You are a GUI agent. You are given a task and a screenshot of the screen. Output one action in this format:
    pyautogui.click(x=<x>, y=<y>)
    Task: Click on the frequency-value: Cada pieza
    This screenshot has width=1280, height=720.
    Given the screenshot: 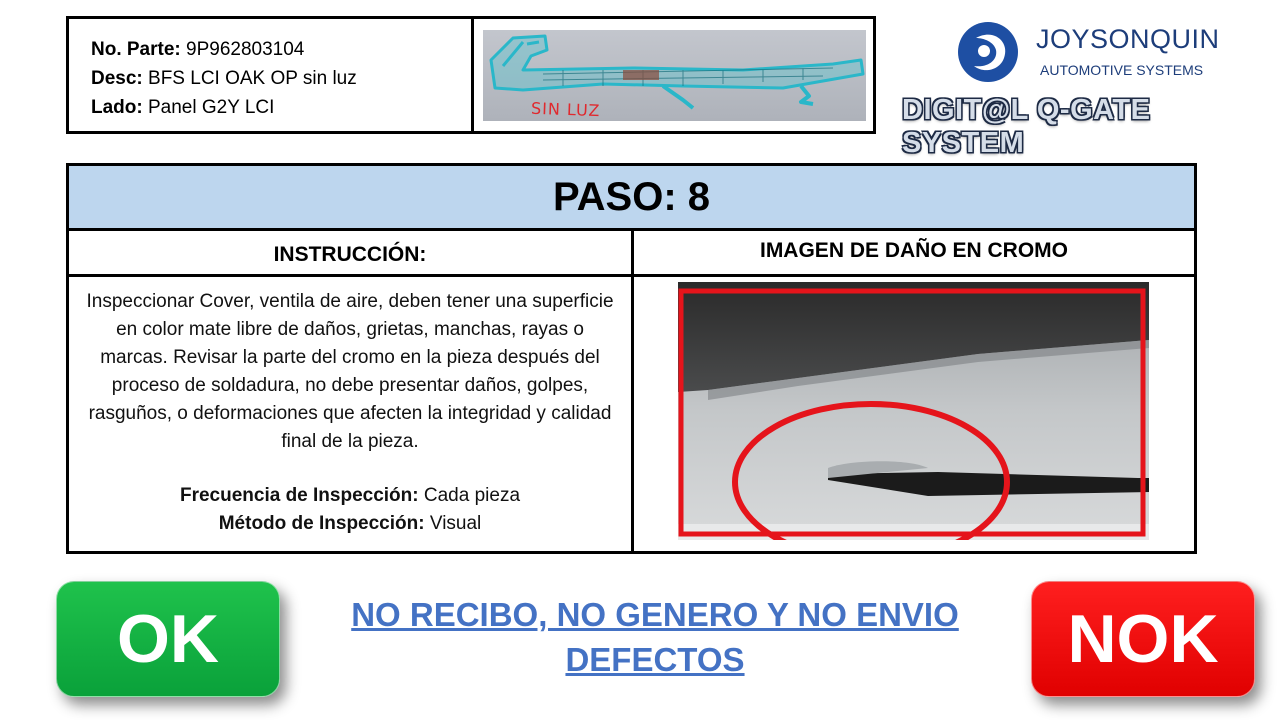 What is the action you would take?
    pyautogui.click(x=472, y=495)
    